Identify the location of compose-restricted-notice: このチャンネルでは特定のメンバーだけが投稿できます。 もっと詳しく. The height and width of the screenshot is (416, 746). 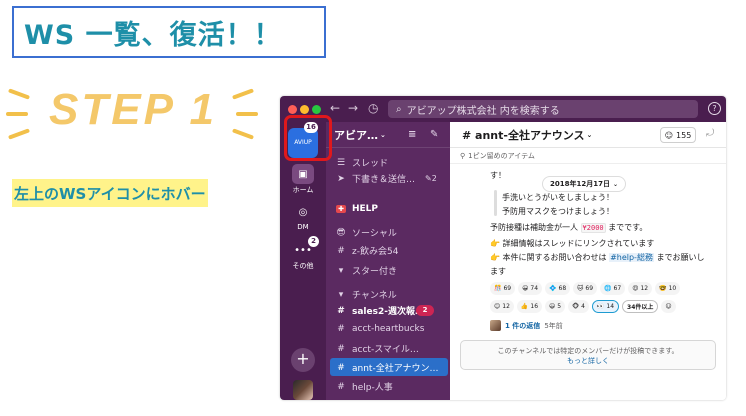
(588, 355).